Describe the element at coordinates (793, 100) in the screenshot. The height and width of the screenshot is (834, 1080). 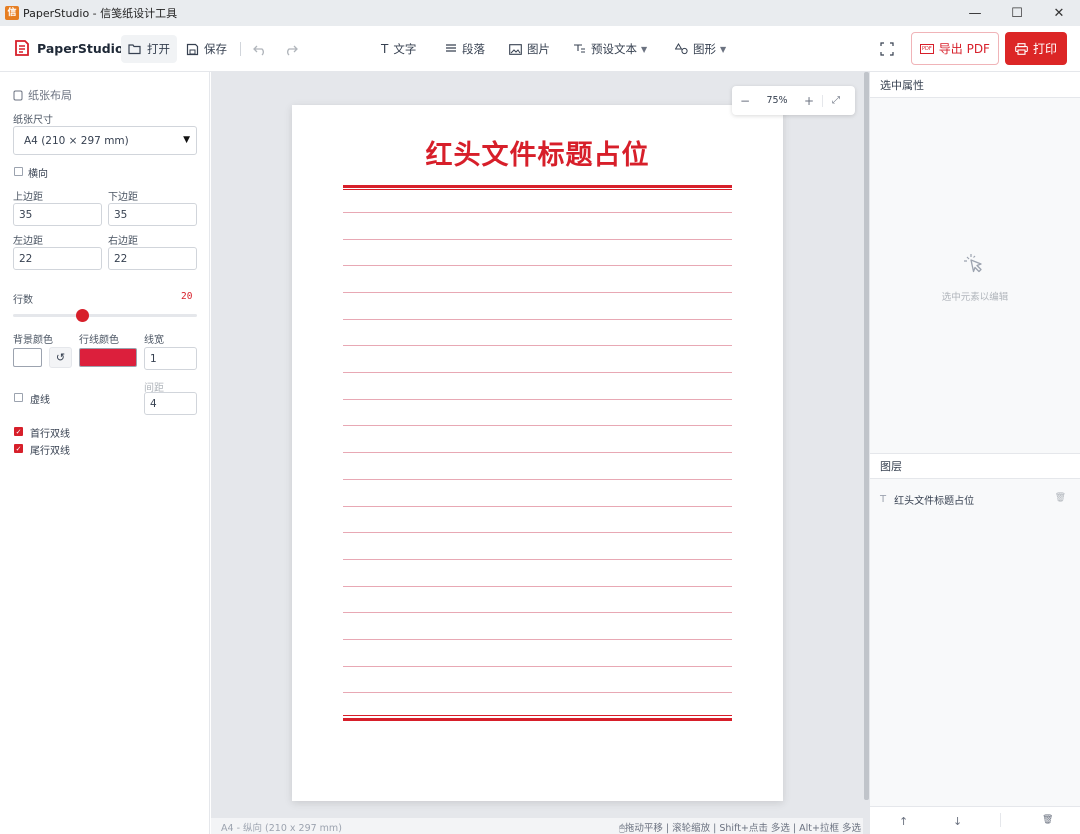
I see `zoom-control: − 75% + ⤢` at that location.